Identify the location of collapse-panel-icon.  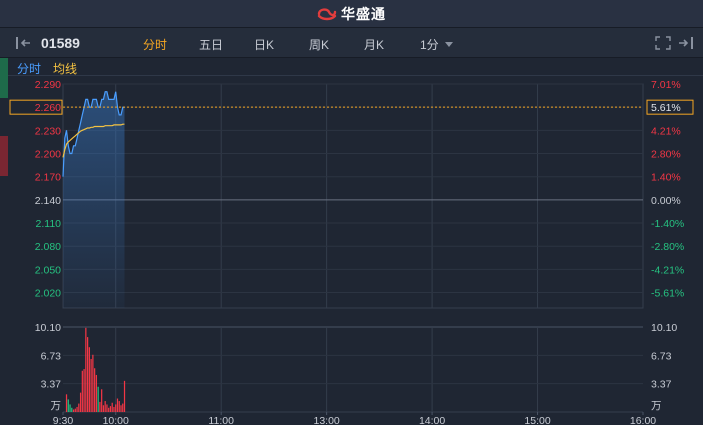
(24, 43).